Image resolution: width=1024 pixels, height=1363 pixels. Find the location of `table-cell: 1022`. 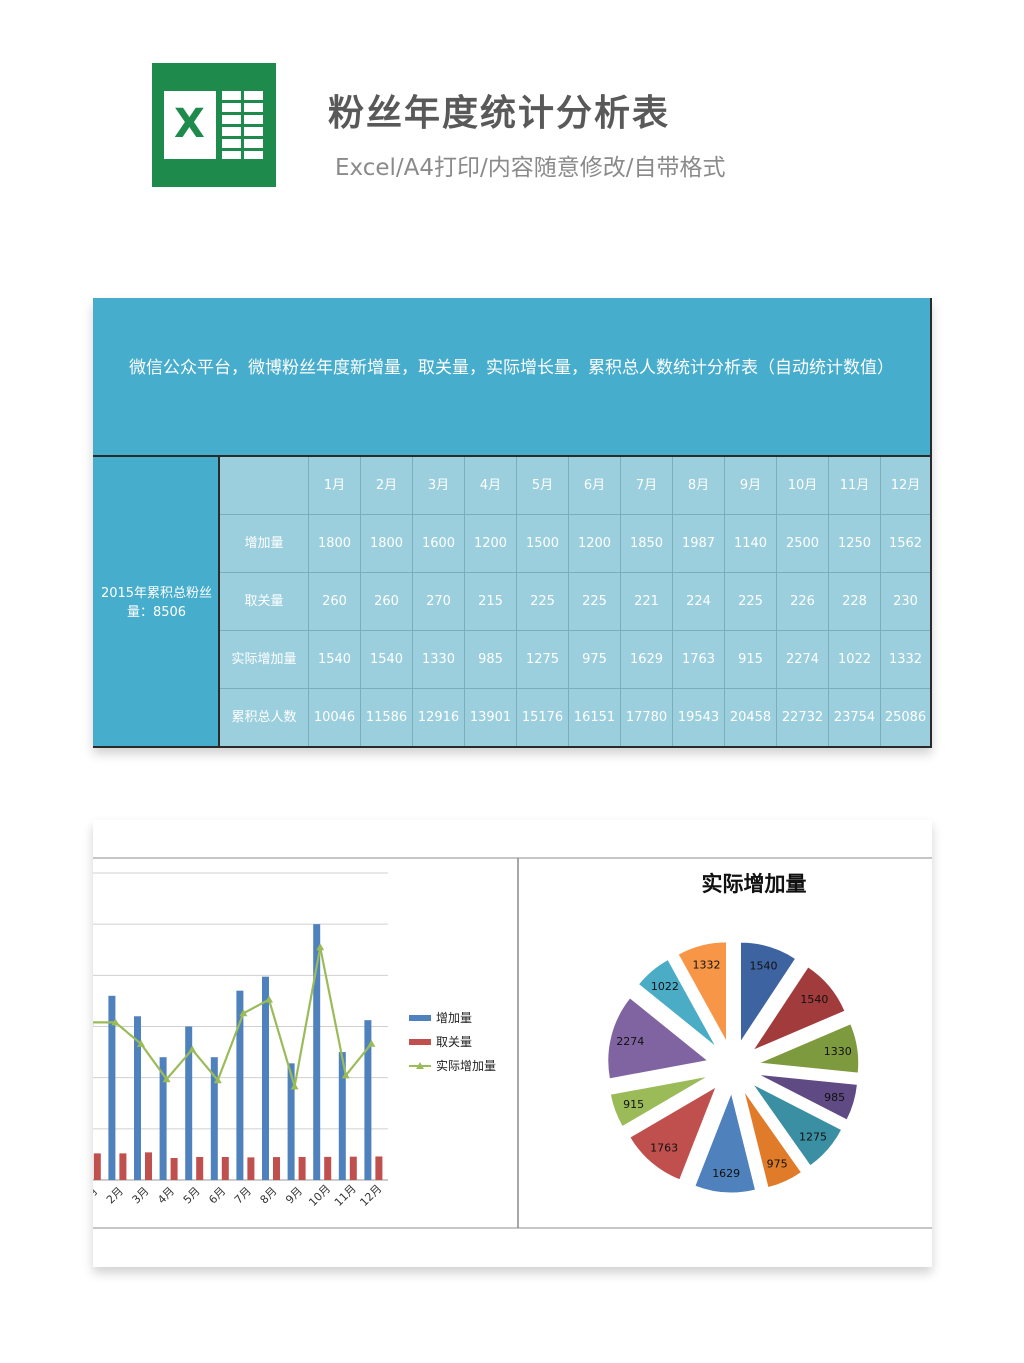

table-cell: 1022 is located at coordinates (855, 660).